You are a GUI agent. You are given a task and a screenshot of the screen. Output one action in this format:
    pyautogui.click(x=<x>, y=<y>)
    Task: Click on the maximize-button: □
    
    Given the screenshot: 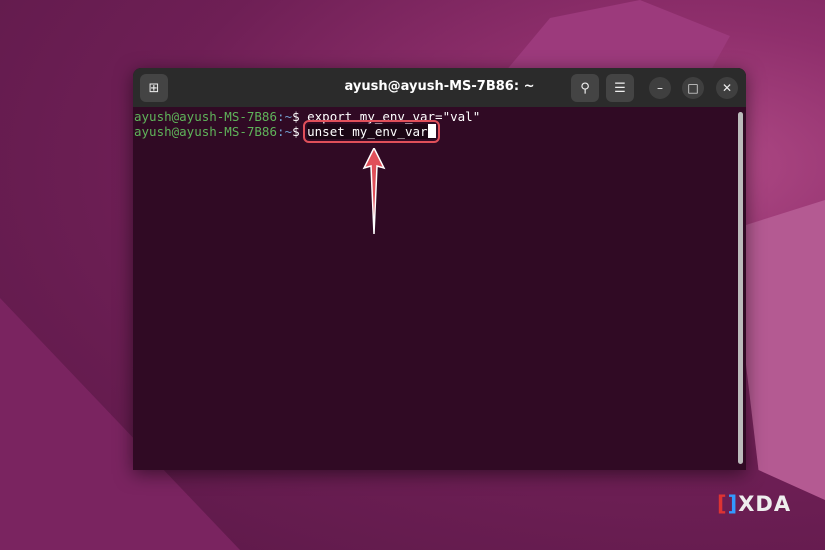 What is the action you would take?
    pyautogui.click(x=693, y=88)
    